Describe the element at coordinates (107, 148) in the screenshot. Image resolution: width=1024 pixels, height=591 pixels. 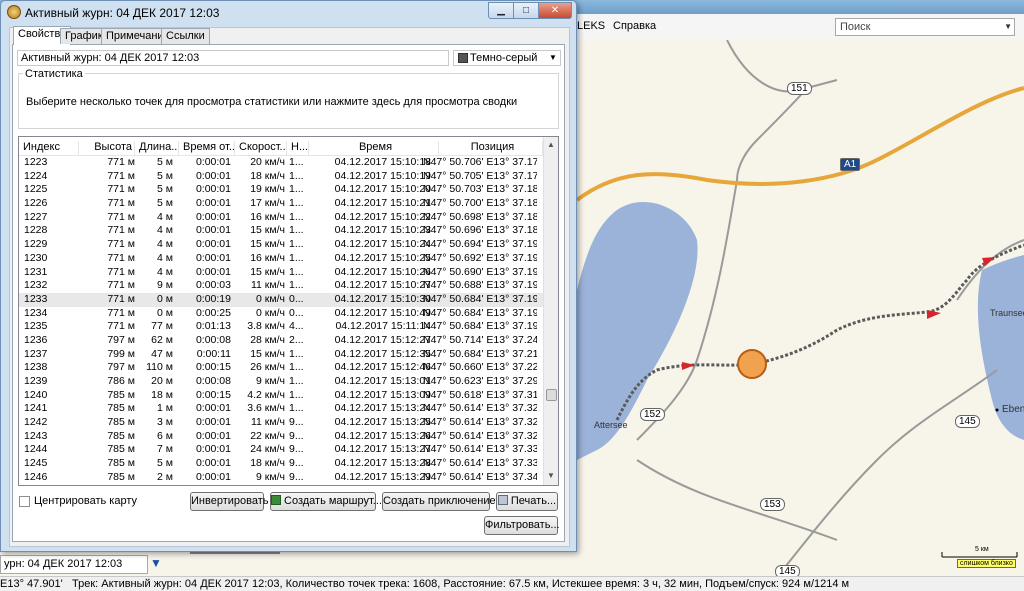
I see `column-header-altitude: Высота` at that location.